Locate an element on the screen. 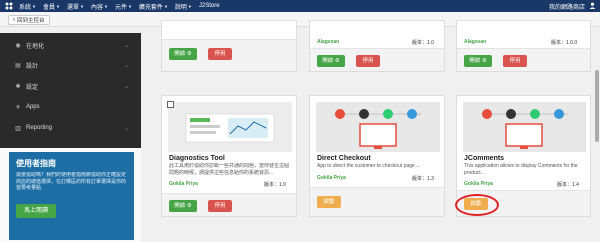 This screenshot has width=600, height=242. diagnostics-illustration-icon is located at coordinates (230, 127).